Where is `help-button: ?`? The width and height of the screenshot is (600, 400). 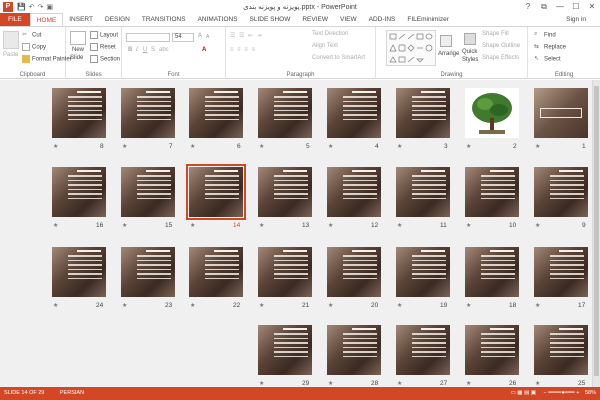
help-button: ? is located at coordinates (528, 6).